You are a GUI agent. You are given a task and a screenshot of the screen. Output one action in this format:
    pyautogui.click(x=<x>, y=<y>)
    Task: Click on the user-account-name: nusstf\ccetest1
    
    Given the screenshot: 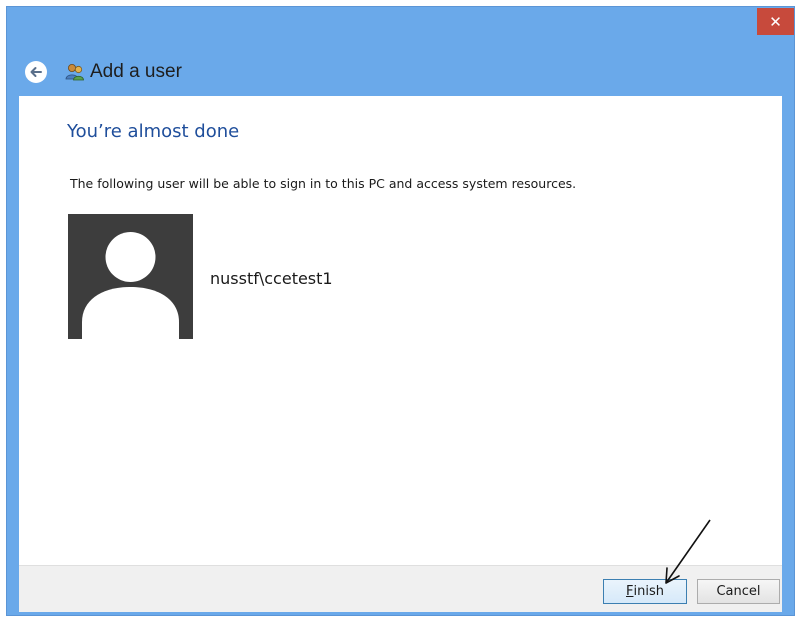 What is the action you would take?
    pyautogui.click(x=271, y=278)
    